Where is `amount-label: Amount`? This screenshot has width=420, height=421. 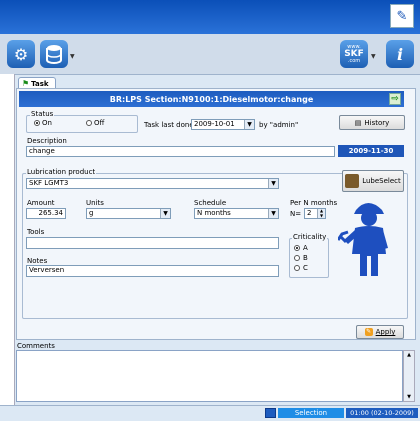 amount-label: Amount is located at coordinates (41, 203).